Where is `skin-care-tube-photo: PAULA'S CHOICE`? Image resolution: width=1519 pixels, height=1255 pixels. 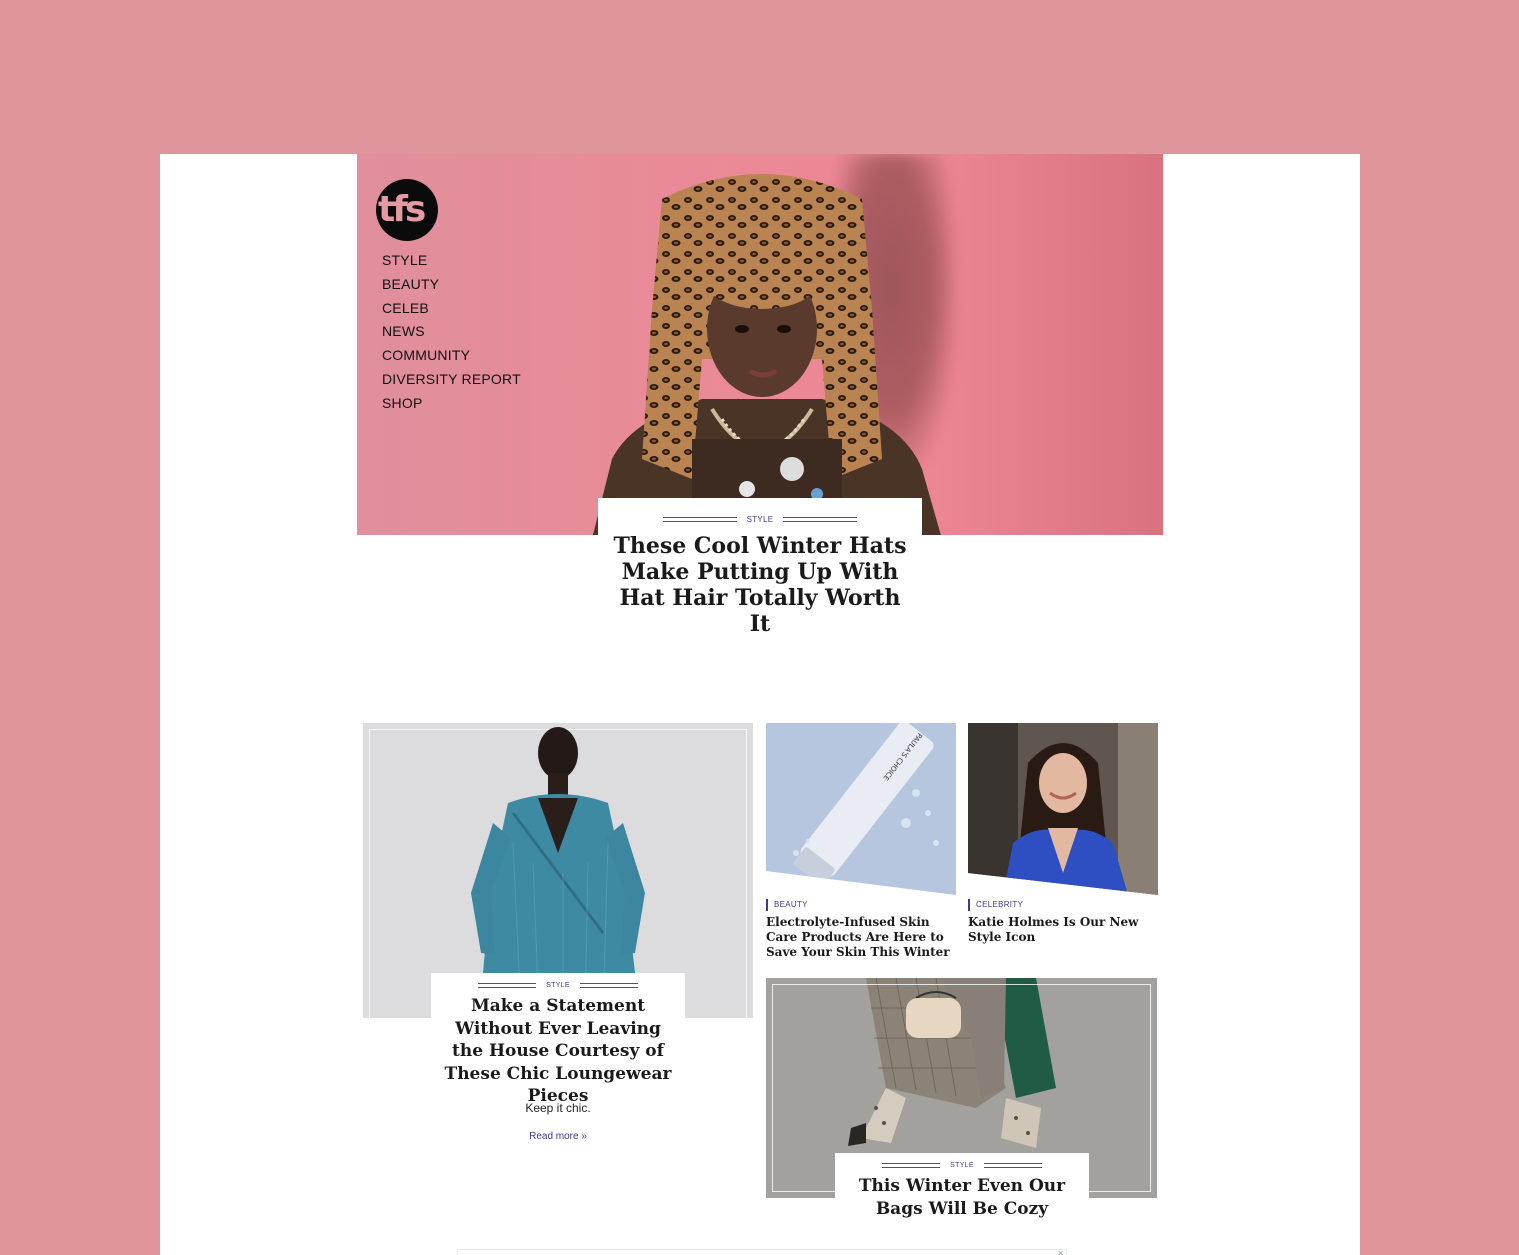
skin-care-tube-photo: PAULA'S CHOICE is located at coordinates (861, 809).